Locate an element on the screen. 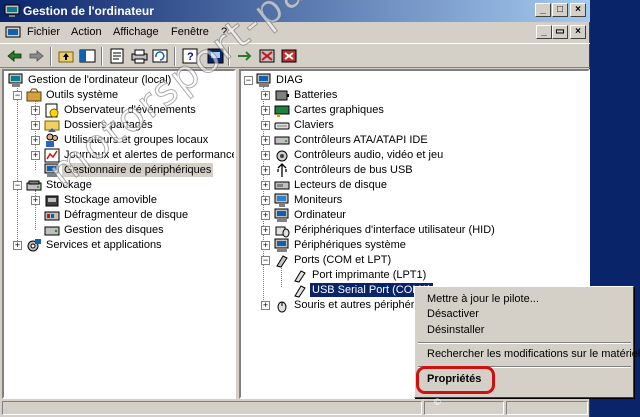 The height and width of the screenshot is (417, 640). up-folder-icon is located at coordinates (66, 56).